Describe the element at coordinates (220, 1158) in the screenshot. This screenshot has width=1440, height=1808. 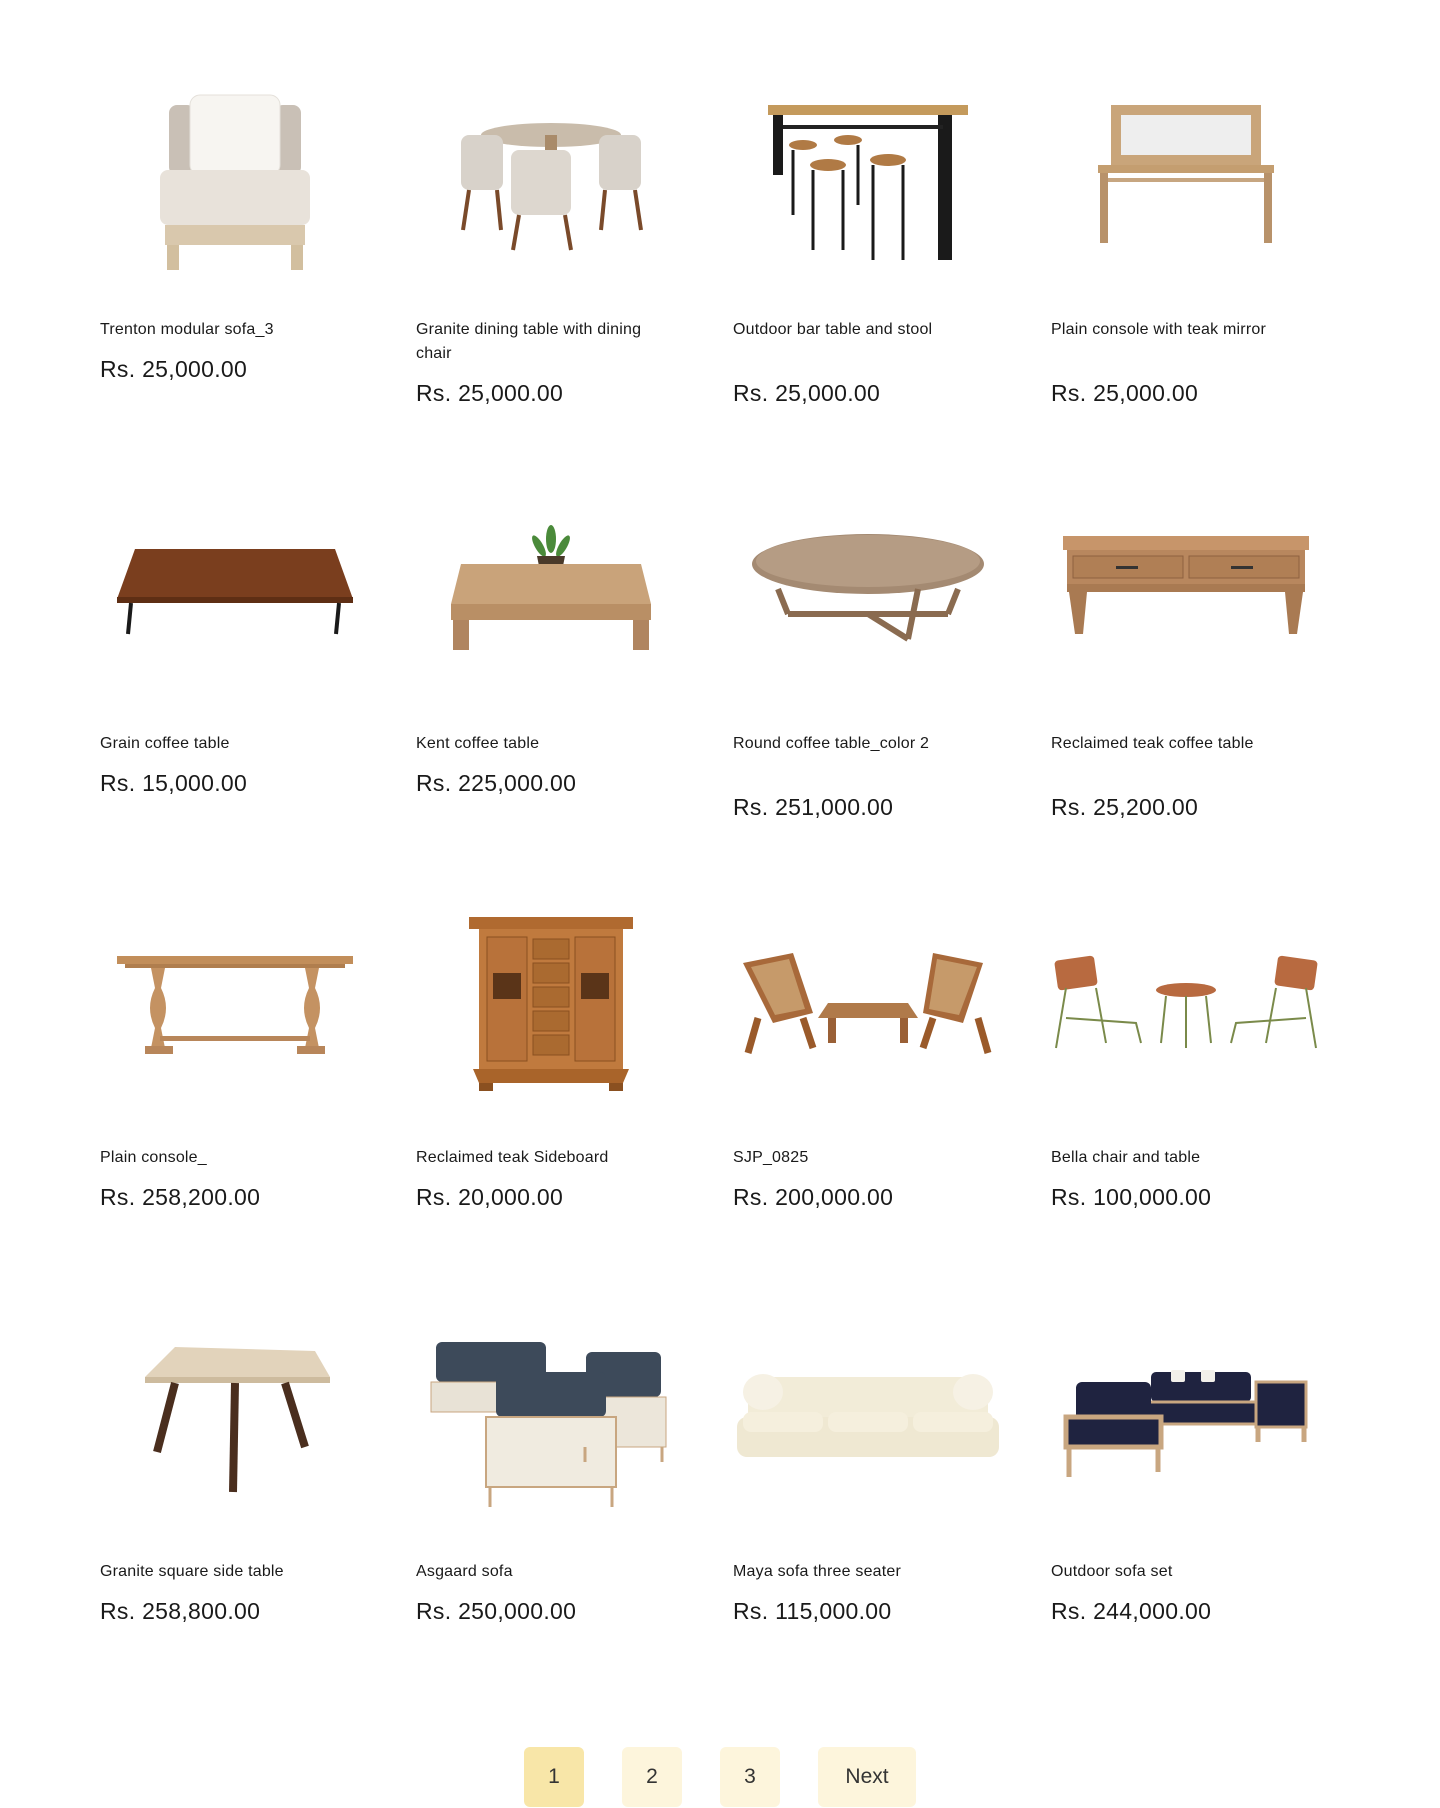
I see `product-name: Plain console_` at that location.